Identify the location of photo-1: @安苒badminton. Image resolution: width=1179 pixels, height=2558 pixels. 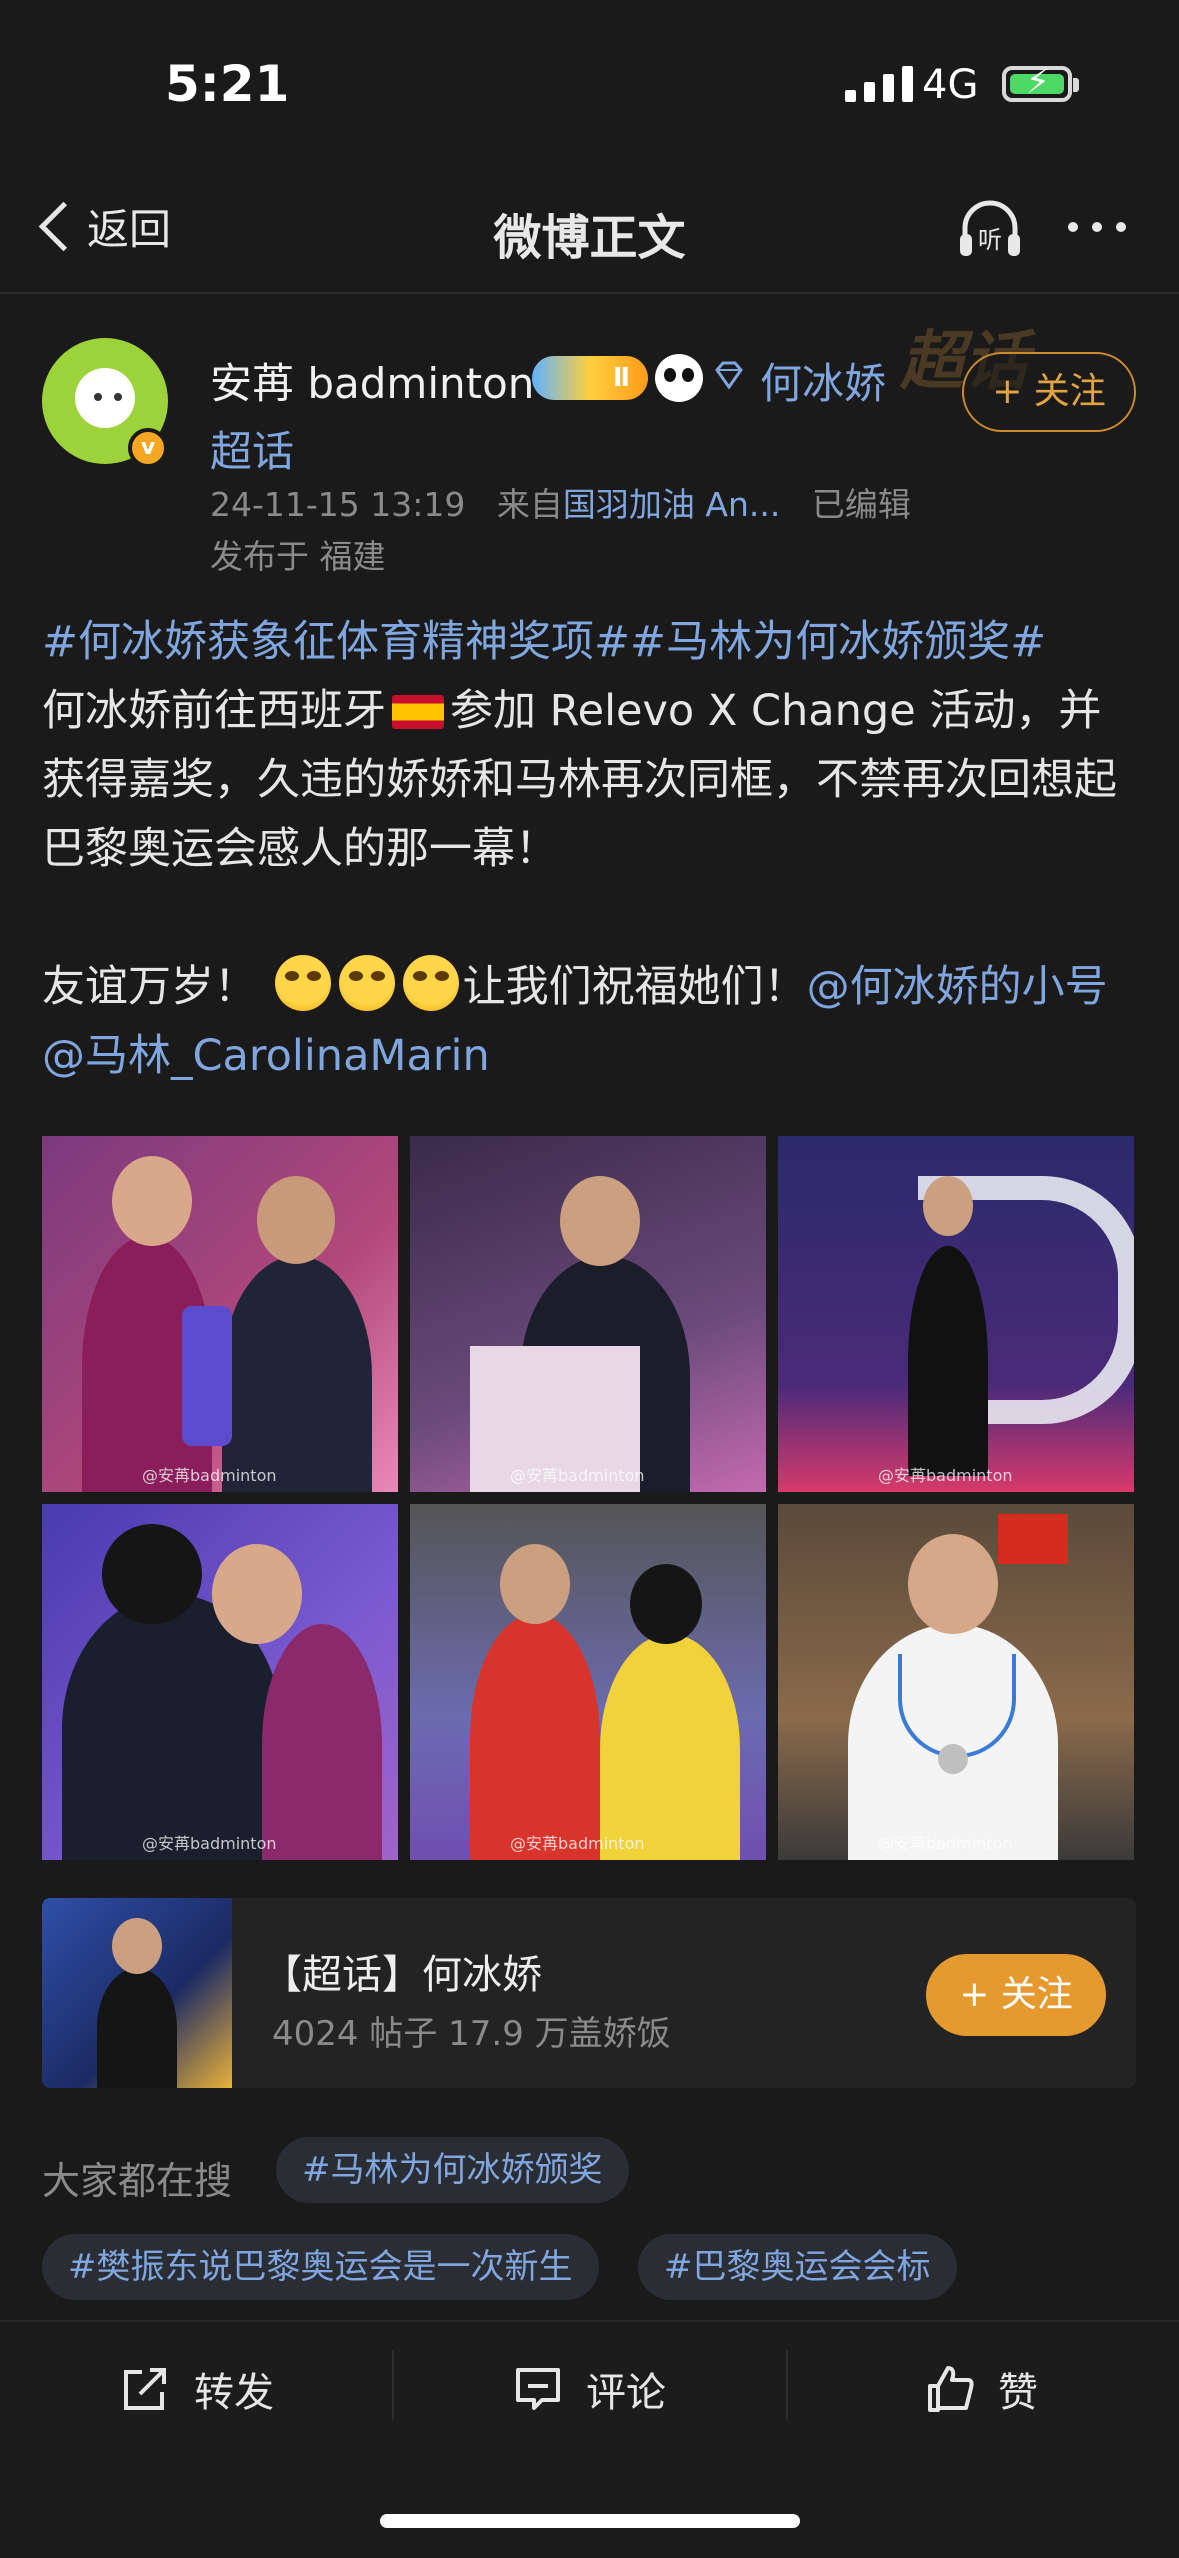
(220, 1314).